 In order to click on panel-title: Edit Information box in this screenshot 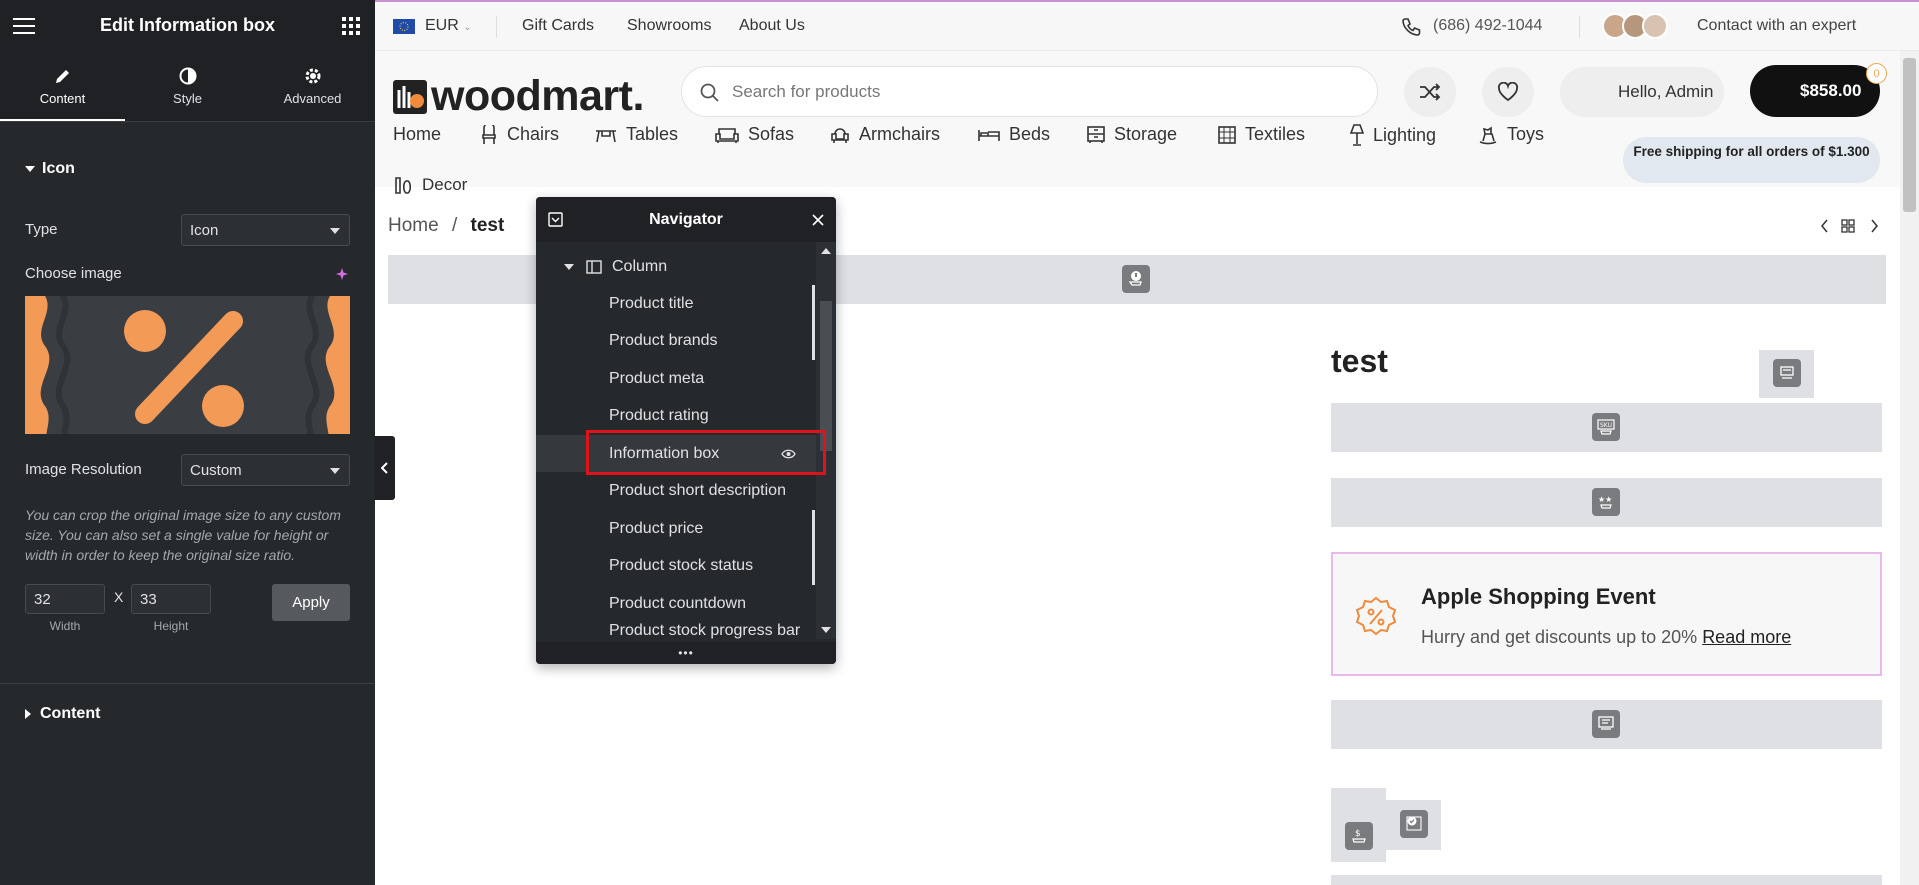, I will do `click(187, 25)`.